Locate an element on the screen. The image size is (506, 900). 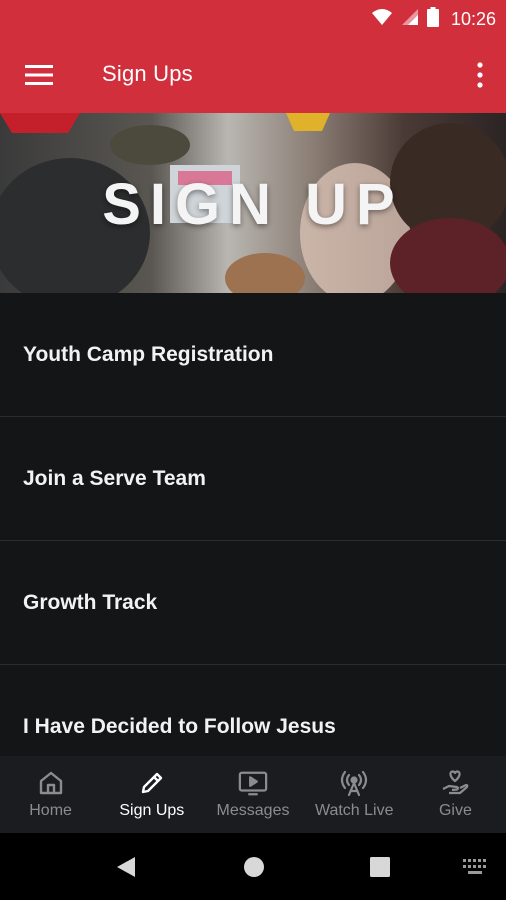
more-vertical-icon is located at coordinates (480, 75).